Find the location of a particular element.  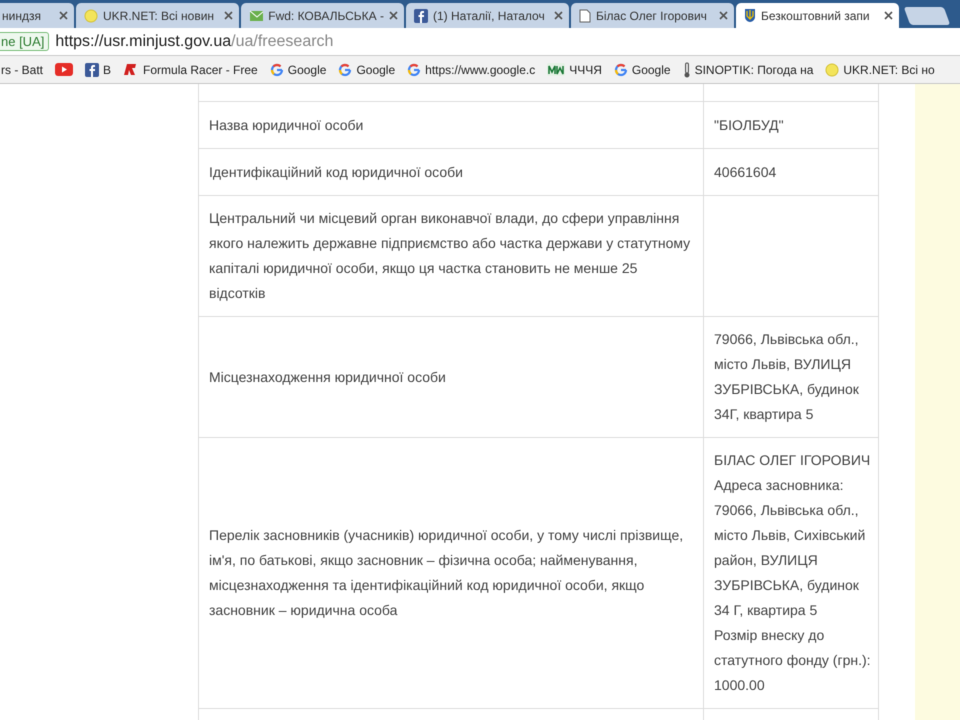

bookmark: B is located at coordinates (98, 69).